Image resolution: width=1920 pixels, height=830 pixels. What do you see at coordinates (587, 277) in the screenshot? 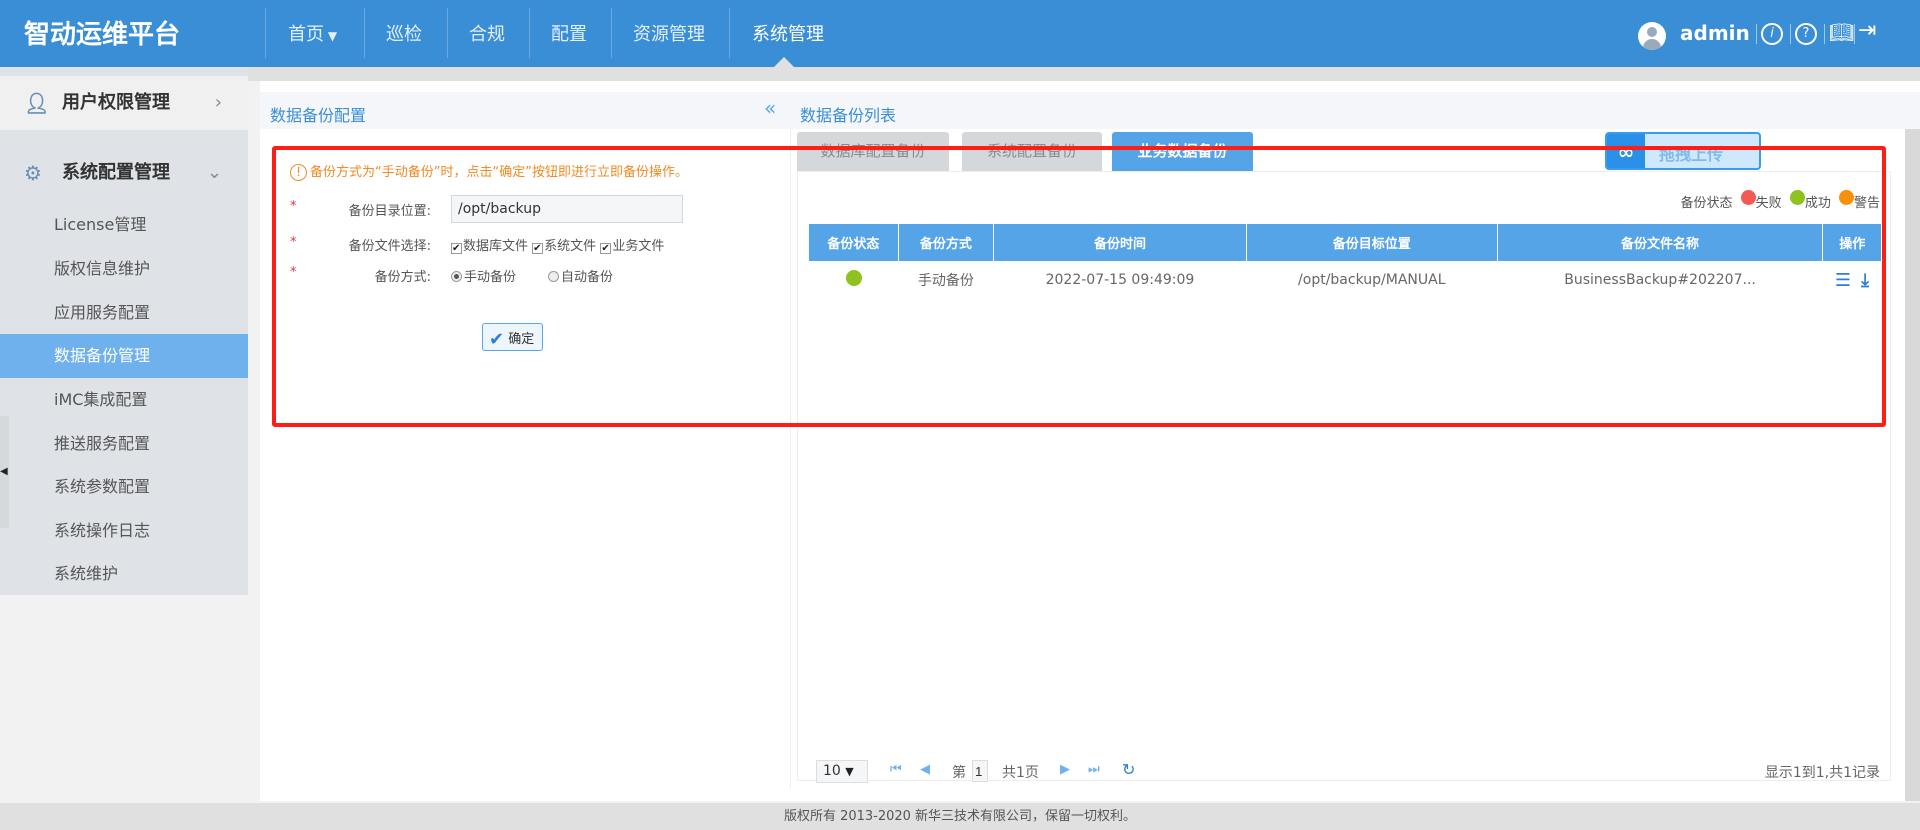
I see `radio-label: 自动备份` at bounding box center [587, 277].